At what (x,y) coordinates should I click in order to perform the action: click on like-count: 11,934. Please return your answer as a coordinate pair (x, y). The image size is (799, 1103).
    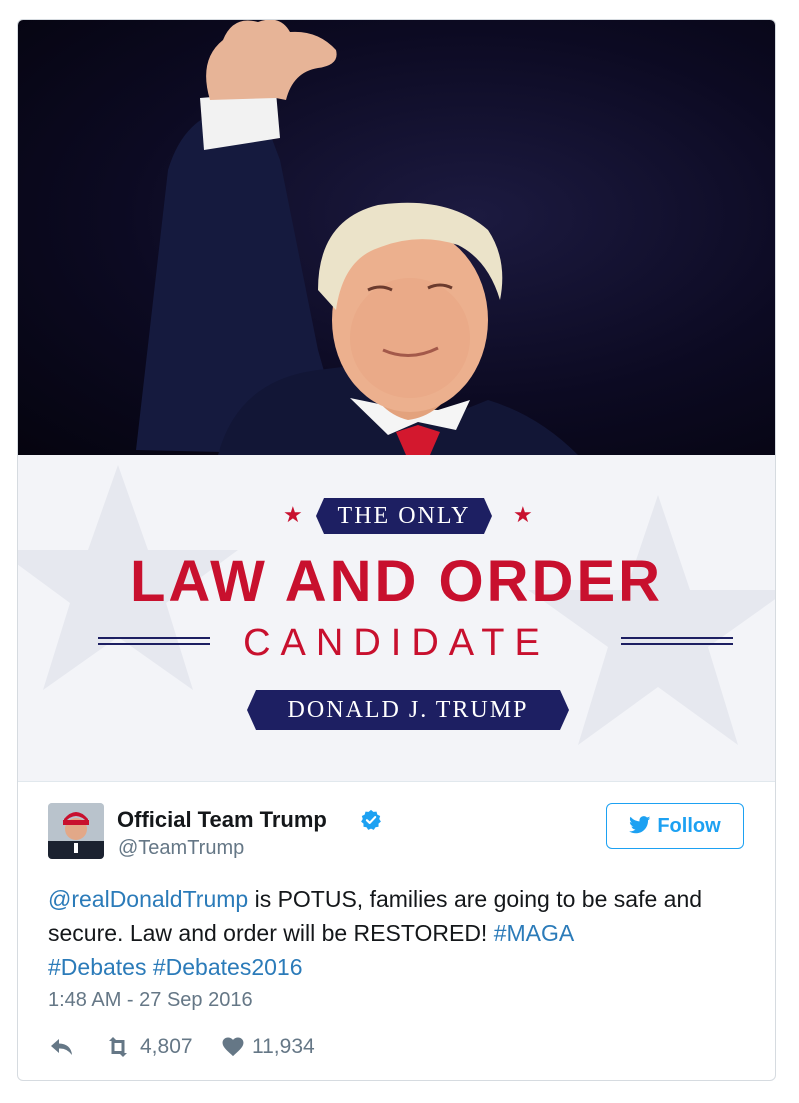
    Looking at the image, I should click on (283, 1046).